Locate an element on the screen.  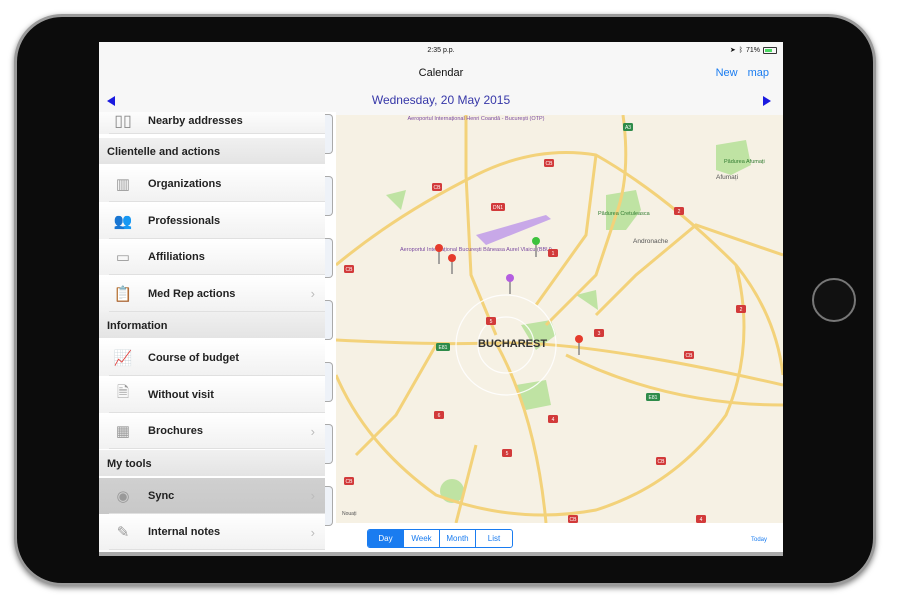
sidebar-item-nearby-addresses: ▯▯ Nearby addresses is located at coordinates (212, 123).